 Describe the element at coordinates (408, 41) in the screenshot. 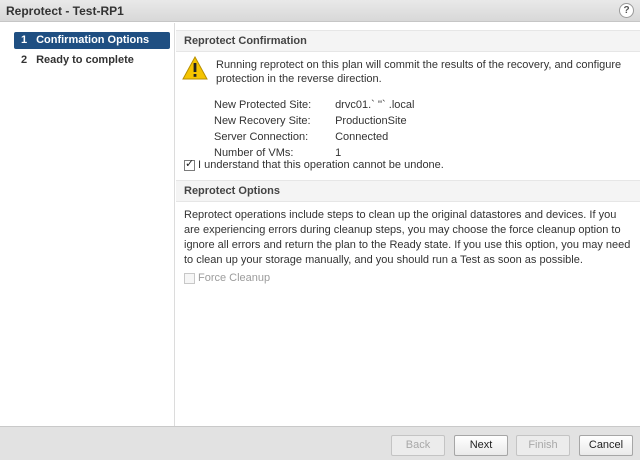

I see `reprotect-confirmation-header: Reprotect Confirmation` at that location.